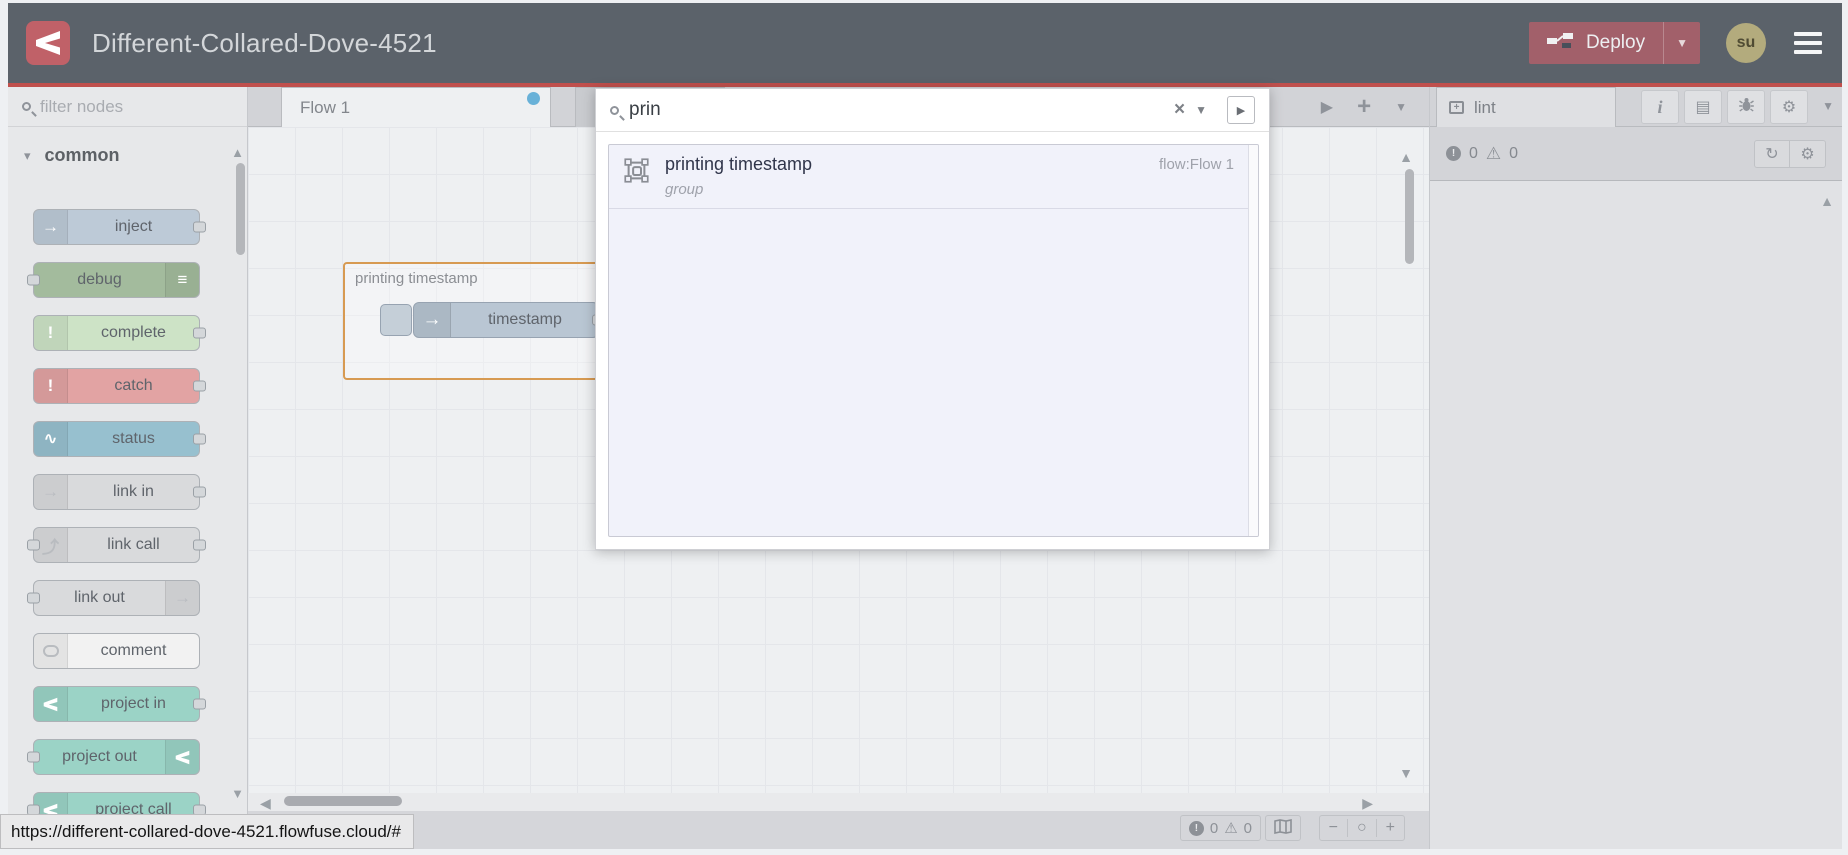 This screenshot has width=1848, height=855. I want to click on lint-actions: ↻ ⚙, so click(1790, 153).